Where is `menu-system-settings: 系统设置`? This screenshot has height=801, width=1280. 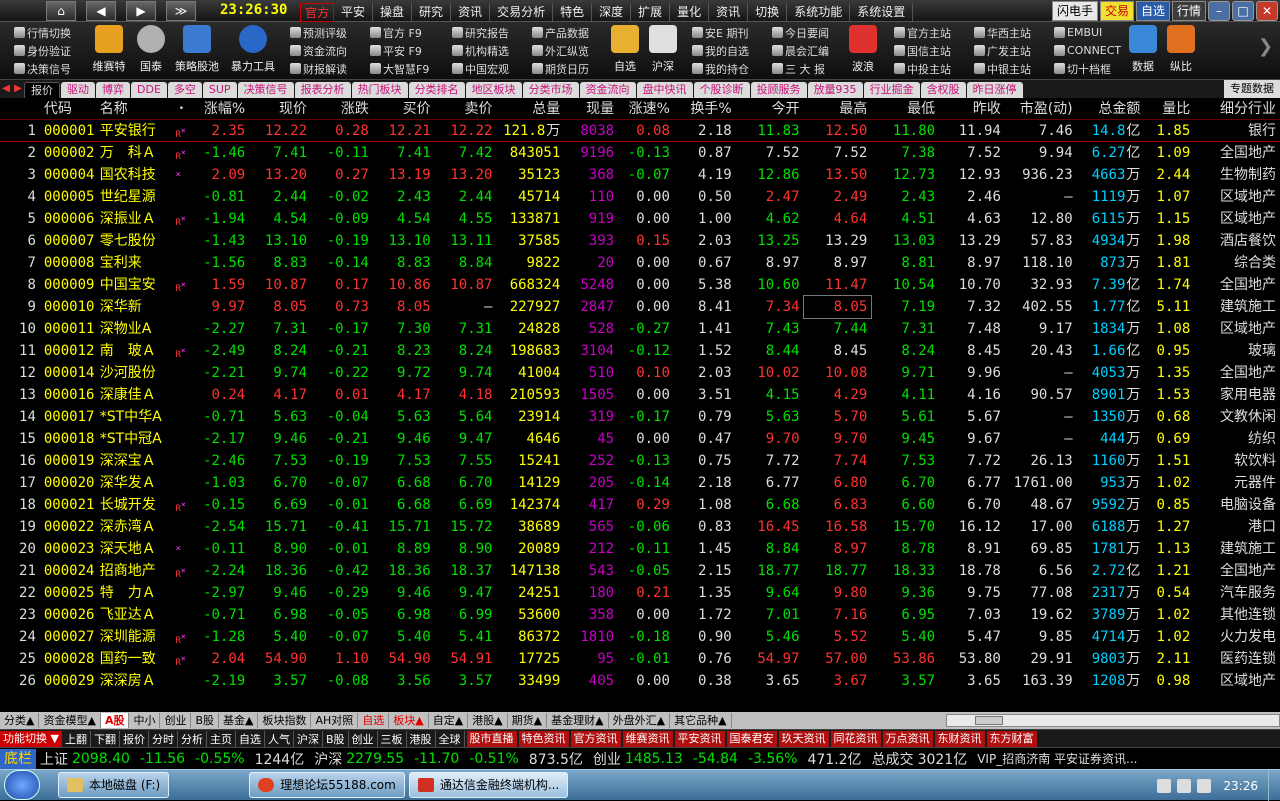 menu-system-settings: 系统设置 is located at coordinates (882, 12).